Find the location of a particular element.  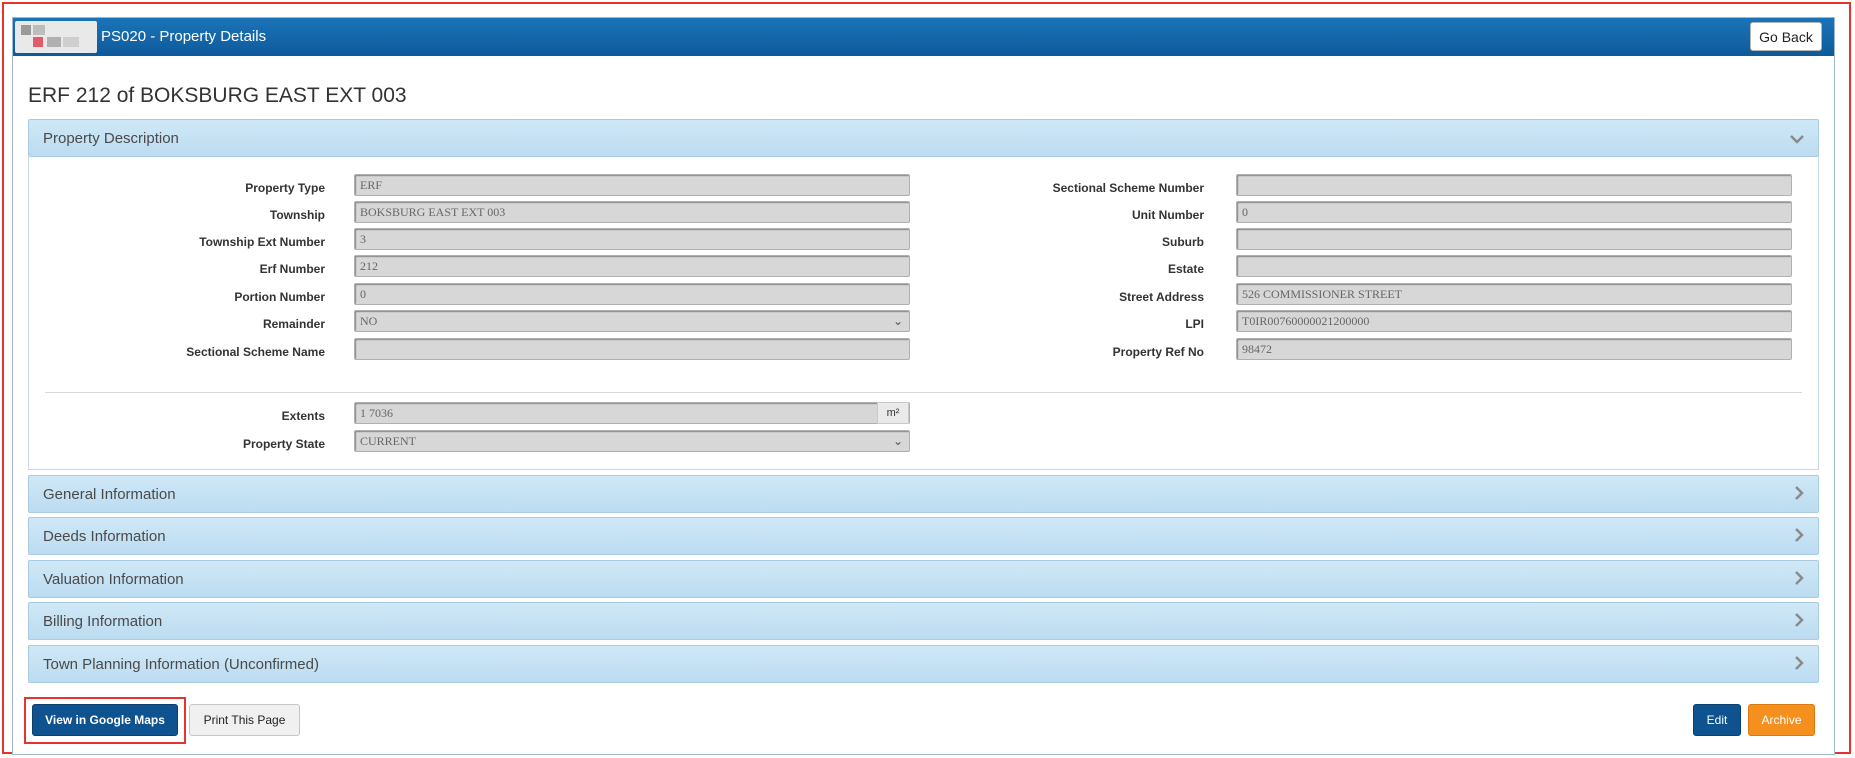

street-address-field: 526 COMMISSIONER STREET is located at coordinates (1514, 294).